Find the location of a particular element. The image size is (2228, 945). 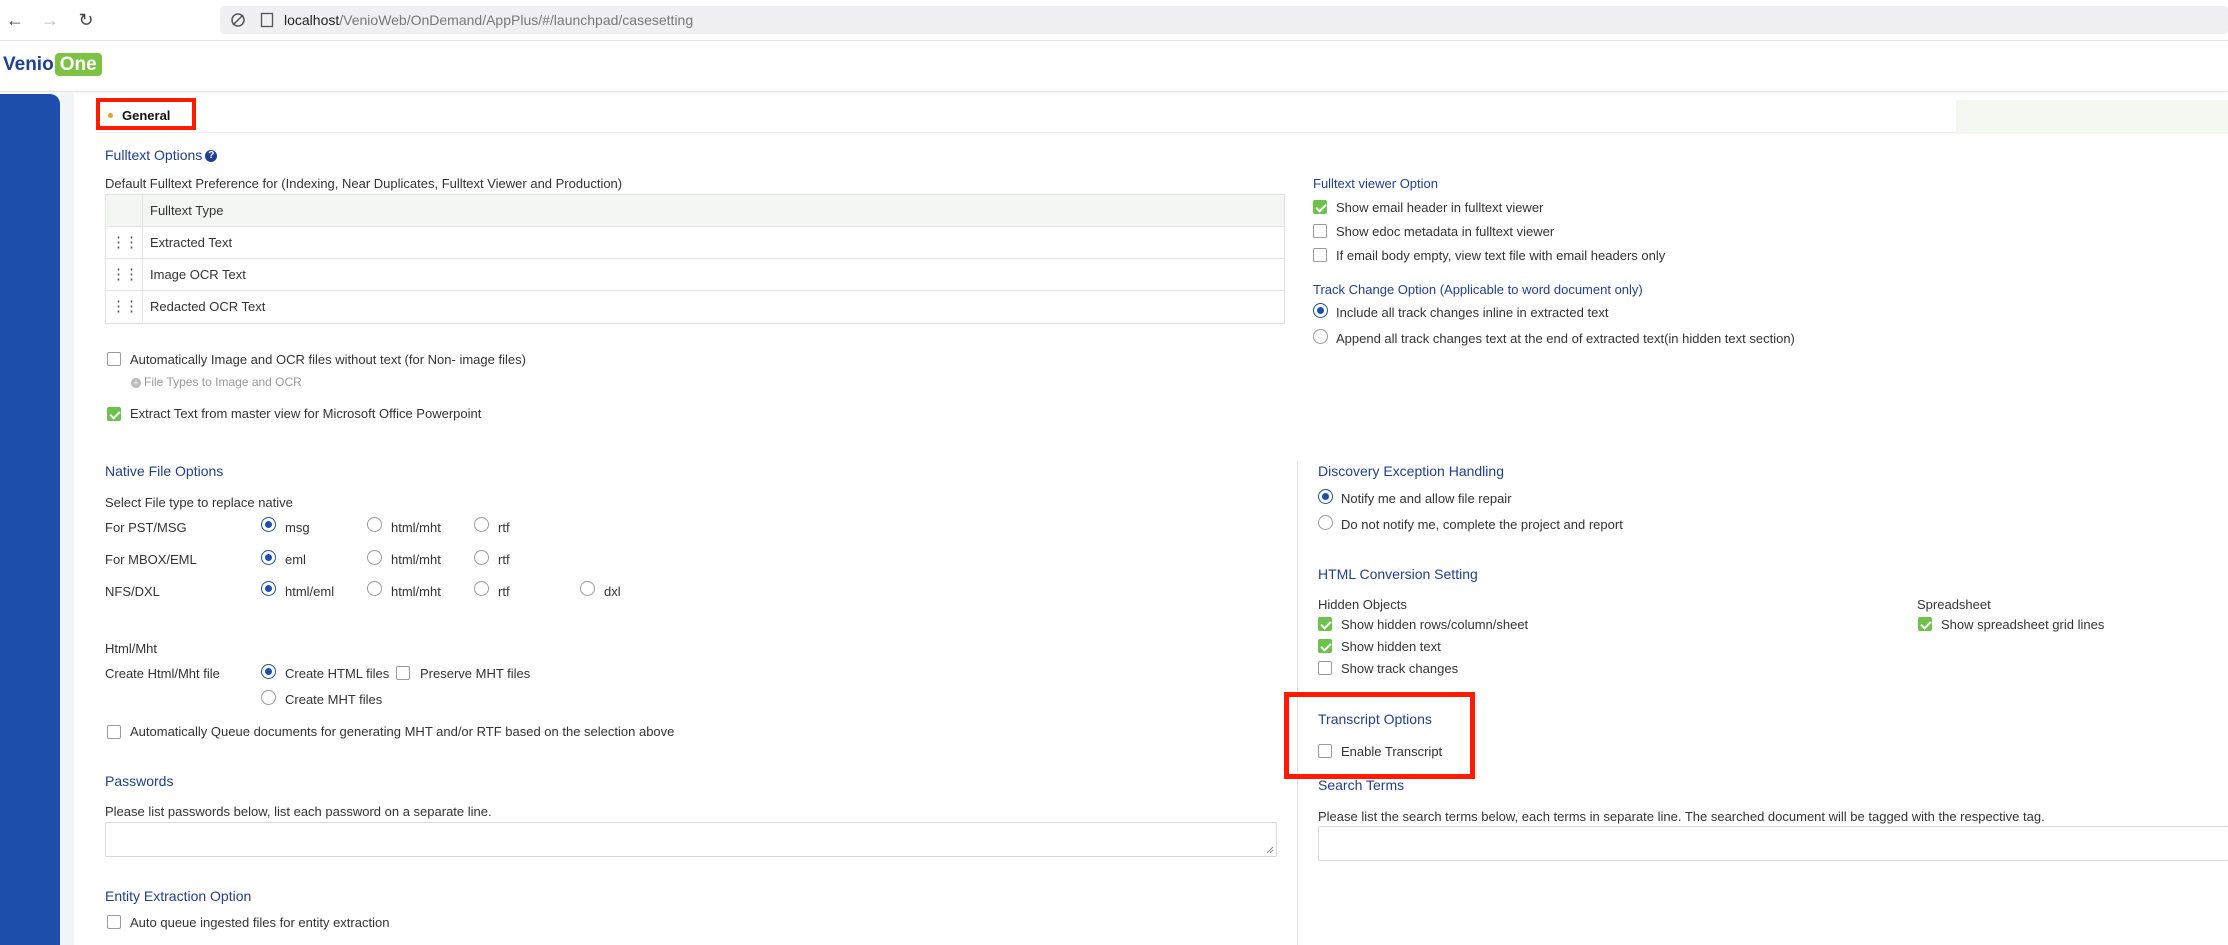

pst-rtf-radio is located at coordinates (481, 524).